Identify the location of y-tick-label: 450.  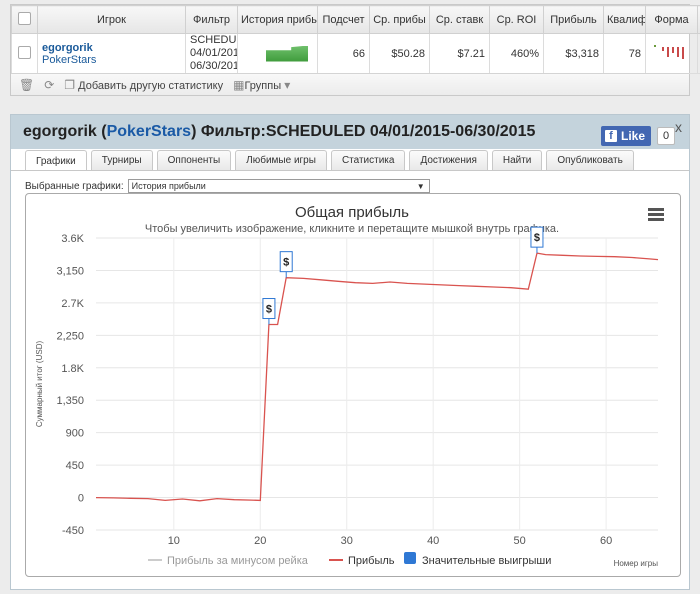
(75, 466).